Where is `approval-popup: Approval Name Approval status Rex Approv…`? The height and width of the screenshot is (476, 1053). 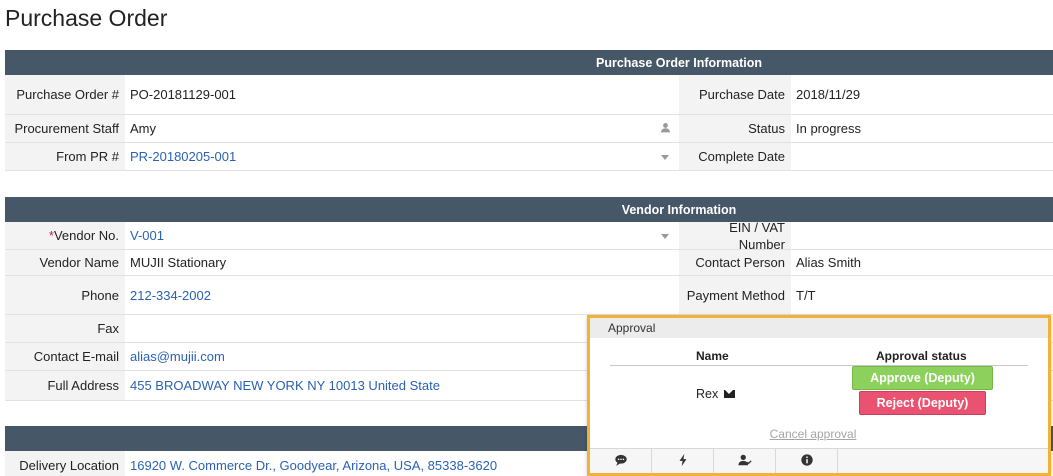
approval-popup: Approval Name Approval status Rex Approv… is located at coordinates (819, 395).